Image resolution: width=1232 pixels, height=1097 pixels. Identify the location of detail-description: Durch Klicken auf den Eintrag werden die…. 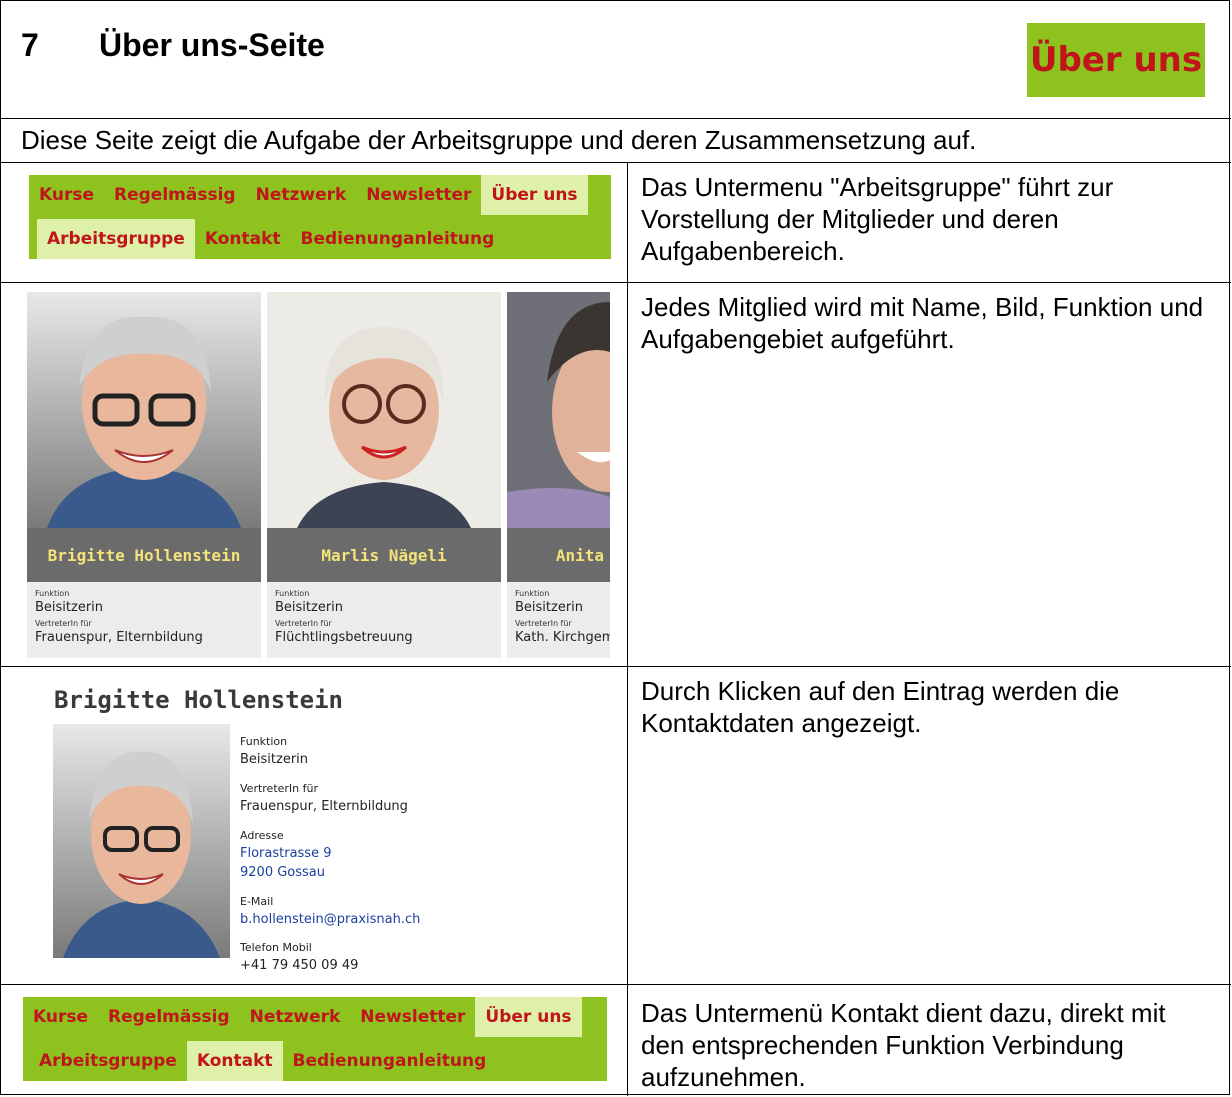
(880, 707).